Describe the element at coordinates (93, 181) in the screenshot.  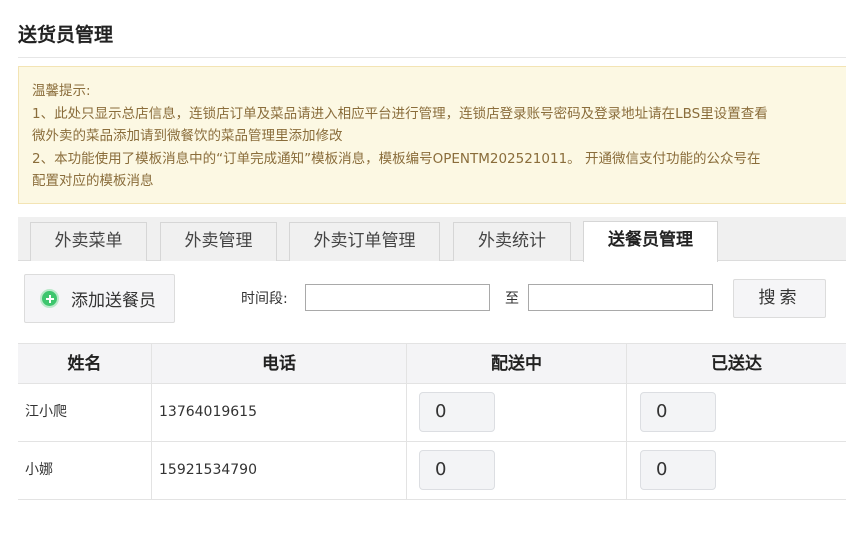
I see `notice-line: 配置对应的模板消息` at that location.